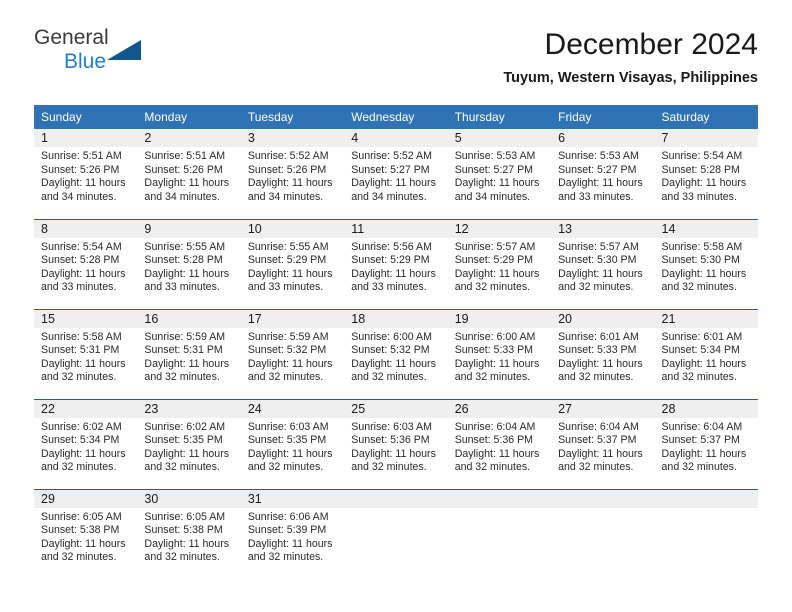 The image size is (792, 612). What do you see at coordinates (149, 59) in the screenshot?
I see `generalblue-logo: General Blue` at bounding box center [149, 59].